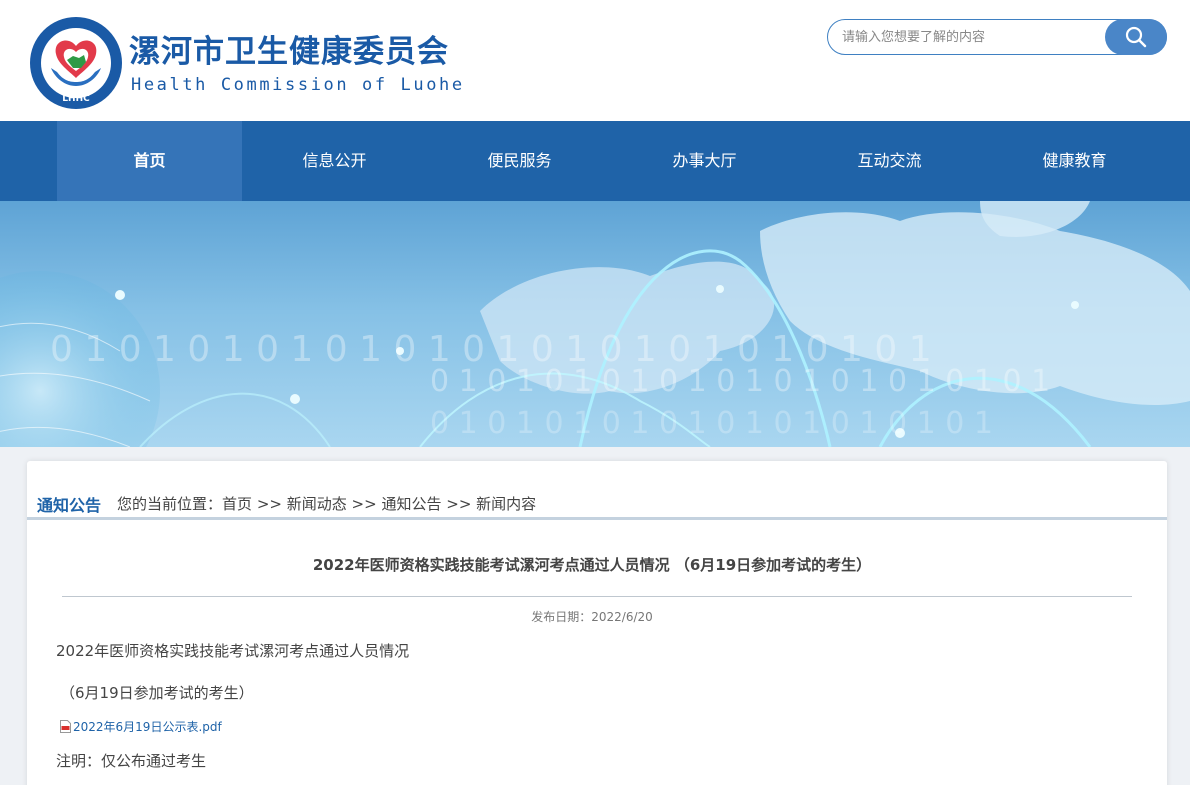  I want to click on pdf-icon, so click(65, 726).